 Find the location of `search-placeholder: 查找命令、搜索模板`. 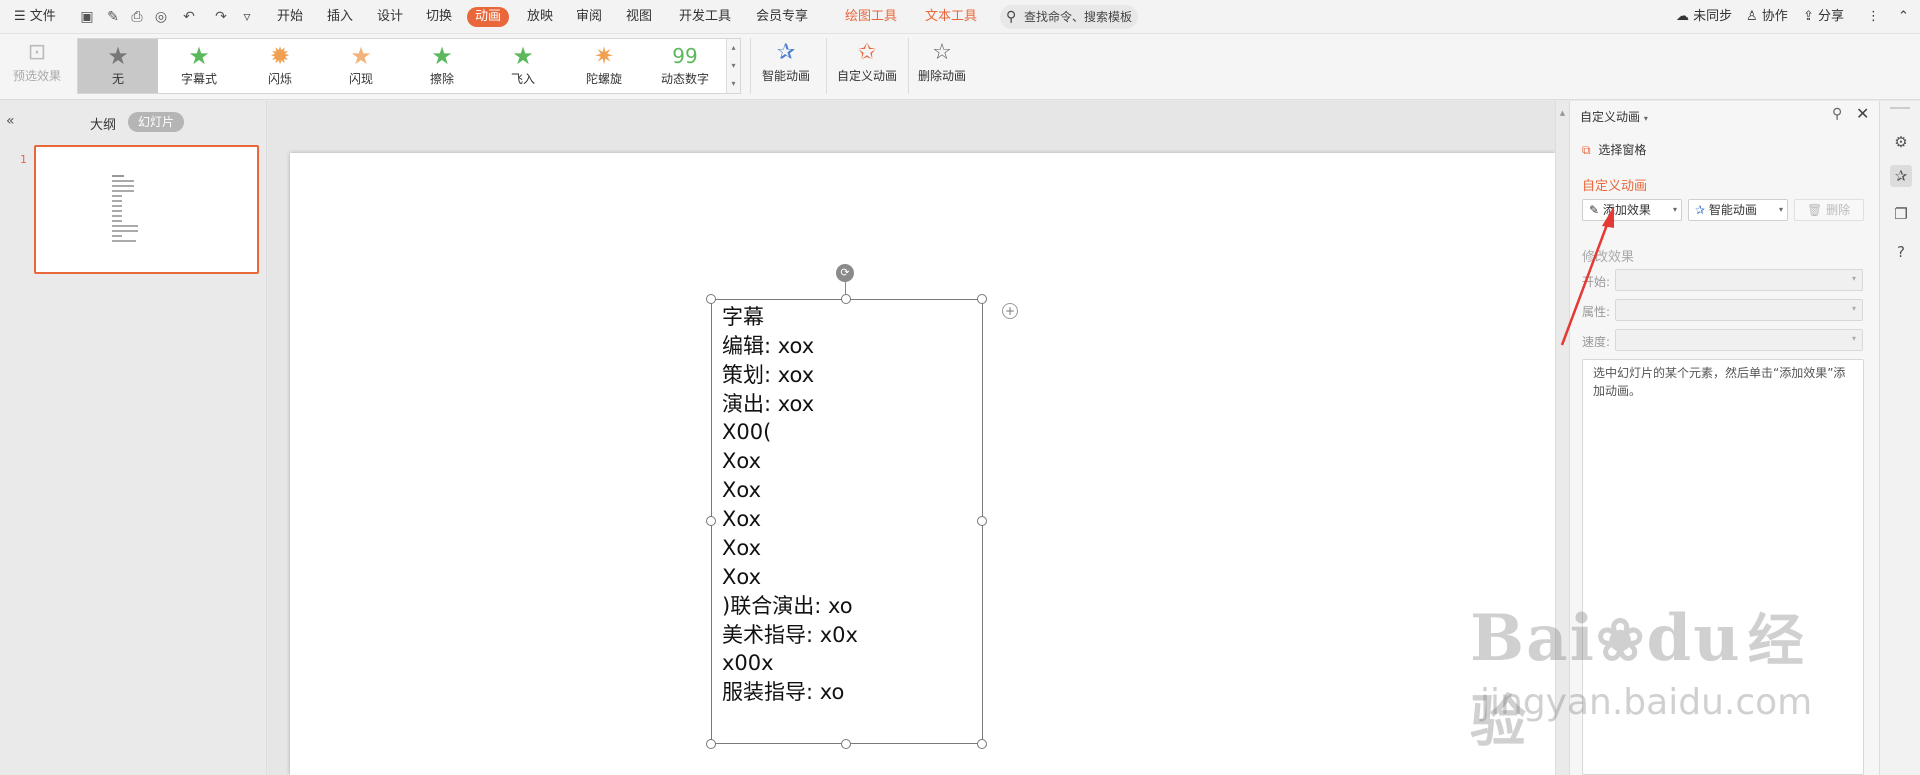

search-placeholder: 查找命令、搜索模板 is located at coordinates (1078, 17).